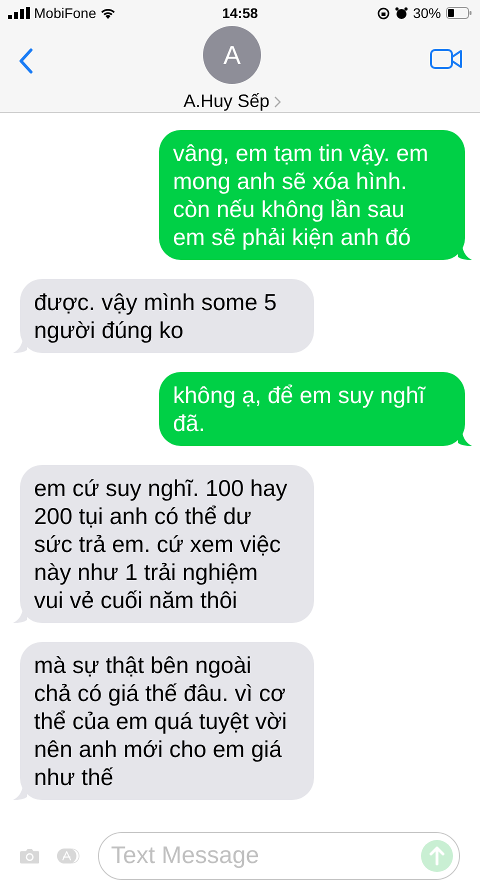  Describe the element at coordinates (383, 13) in the screenshot. I see `orientation-lock-icon` at that location.